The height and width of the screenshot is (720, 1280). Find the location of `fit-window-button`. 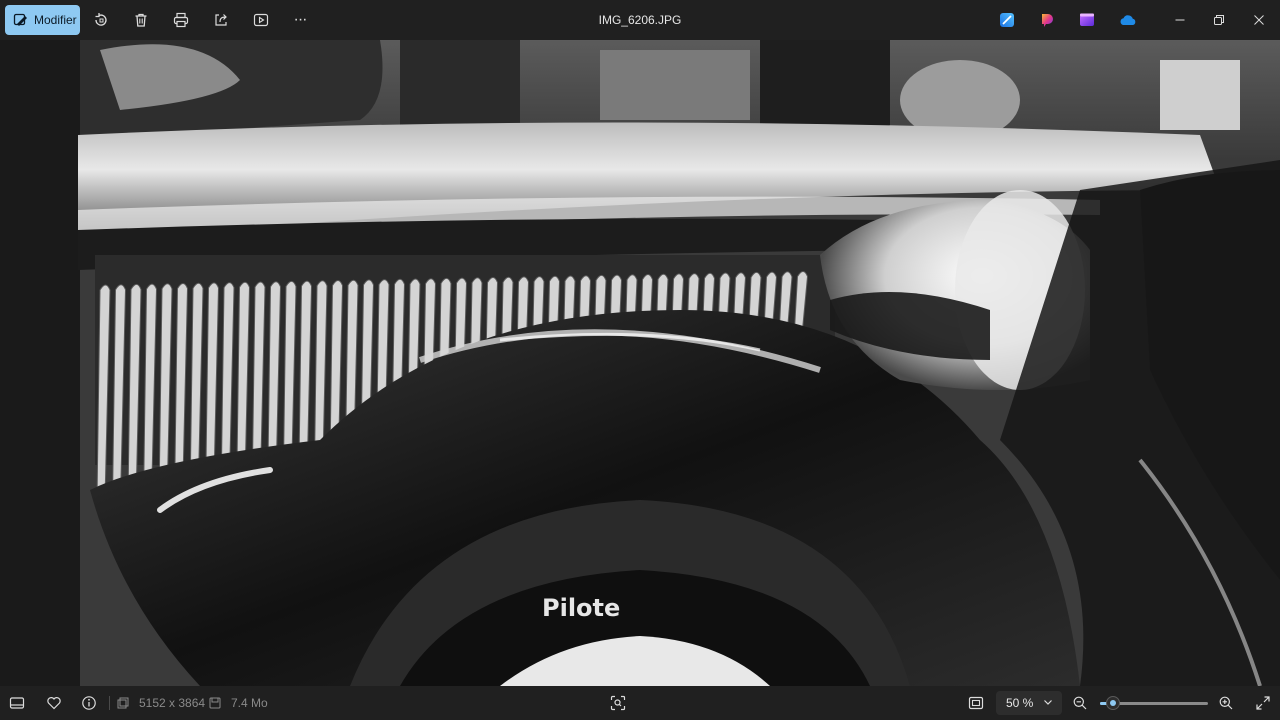

fit-window-button is located at coordinates (976, 703).